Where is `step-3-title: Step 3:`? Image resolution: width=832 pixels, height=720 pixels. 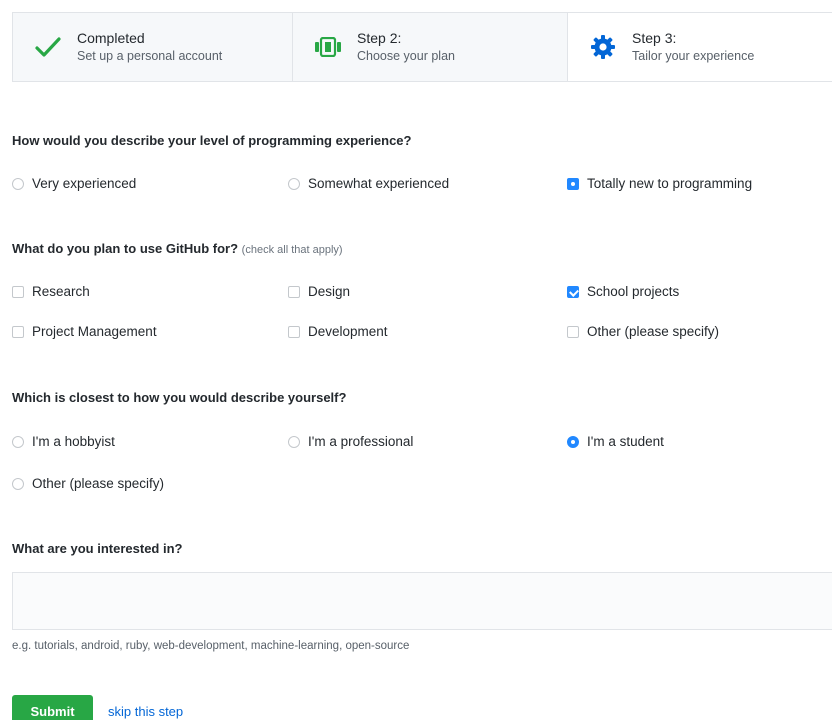
step-3-title: Step 3: is located at coordinates (654, 38).